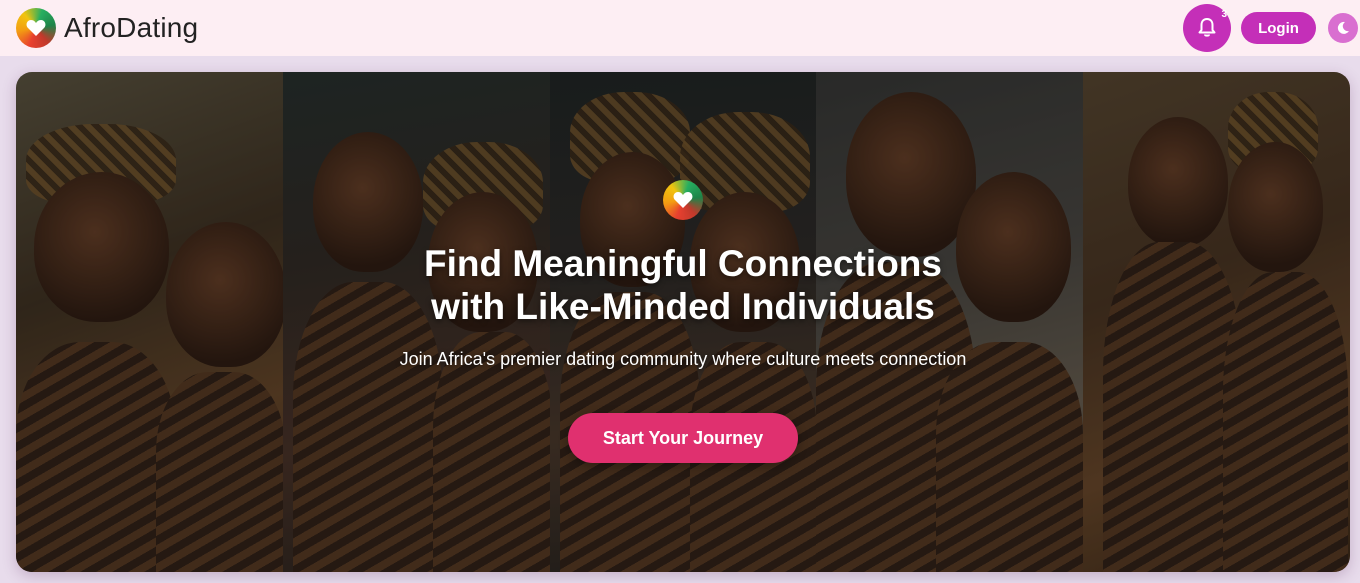 The height and width of the screenshot is (583, 1360). What do you see at coordinates (1224, 14) in the screenshot?
I see `notification-count-badge: 3` at bounding box center [1224, 14].